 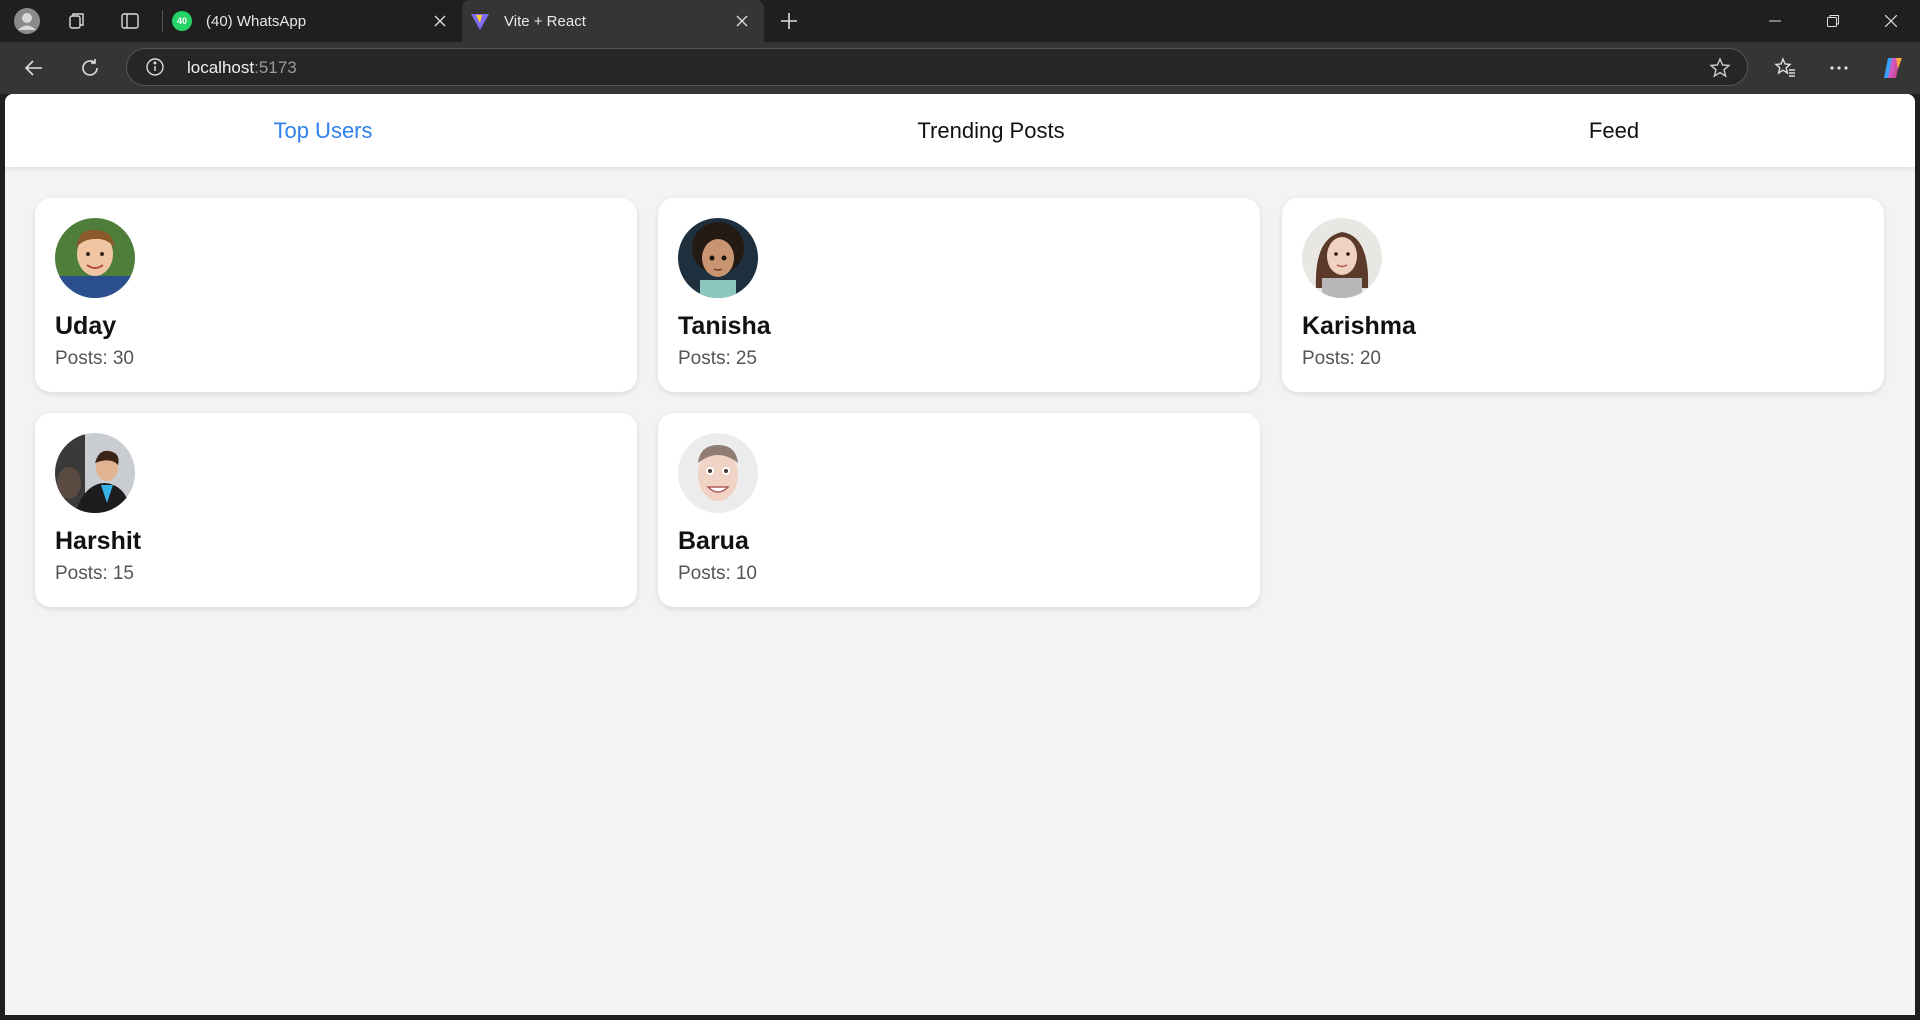 I want to click on restore-window-icon, so click(x=1833, y=21).